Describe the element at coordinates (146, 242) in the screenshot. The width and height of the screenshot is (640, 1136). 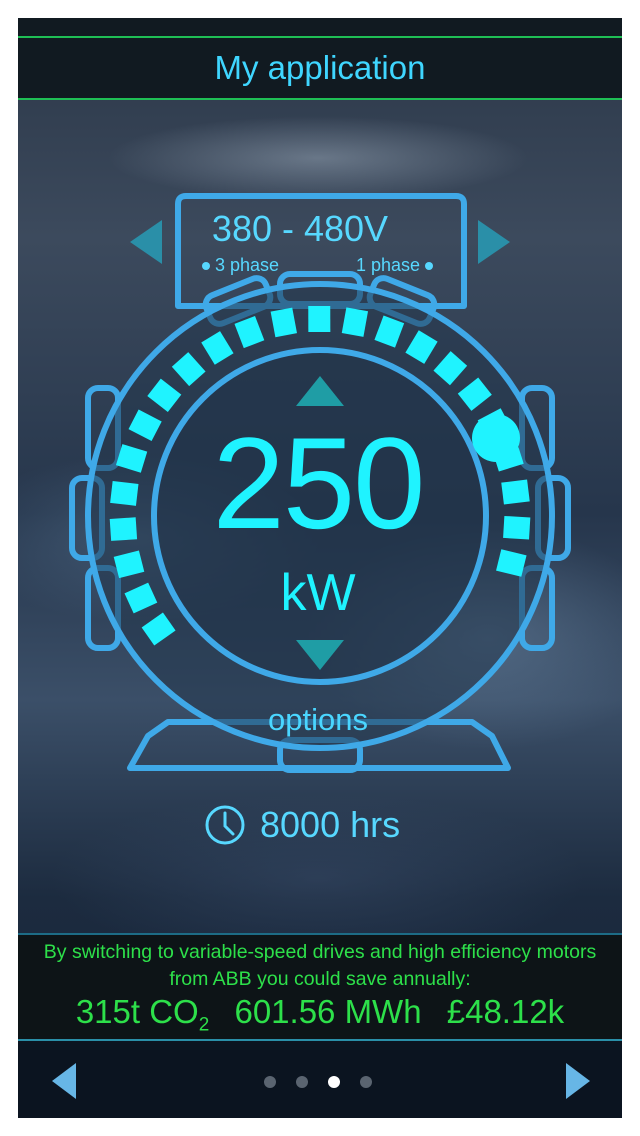
I see `voltage-prev-arrow` at that location.